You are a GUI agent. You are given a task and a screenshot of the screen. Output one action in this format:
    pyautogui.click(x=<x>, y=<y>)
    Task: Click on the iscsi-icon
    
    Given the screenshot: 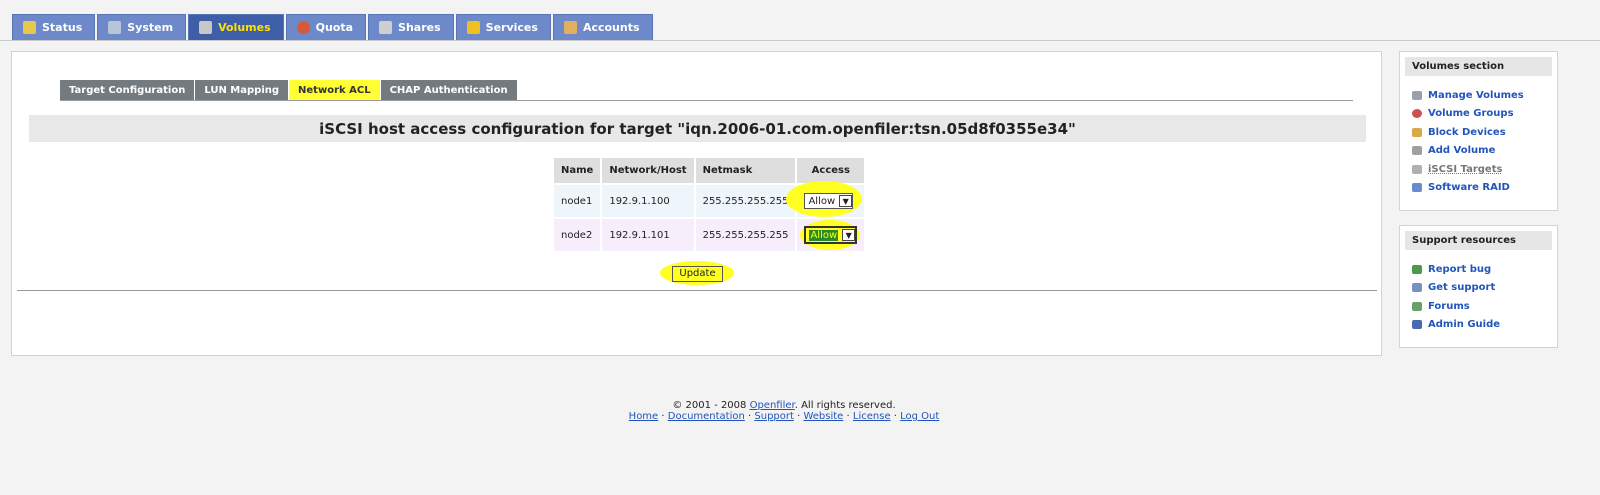 What is the action you would take?
    pyautogui.click(x=1417, y=169)
    